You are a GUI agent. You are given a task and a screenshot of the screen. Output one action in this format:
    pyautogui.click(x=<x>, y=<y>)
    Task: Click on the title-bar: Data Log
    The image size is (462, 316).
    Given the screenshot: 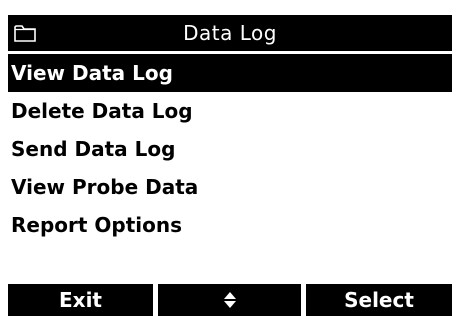 What is the action you would take?
    pyautogui.click(x=230, y=33)
    